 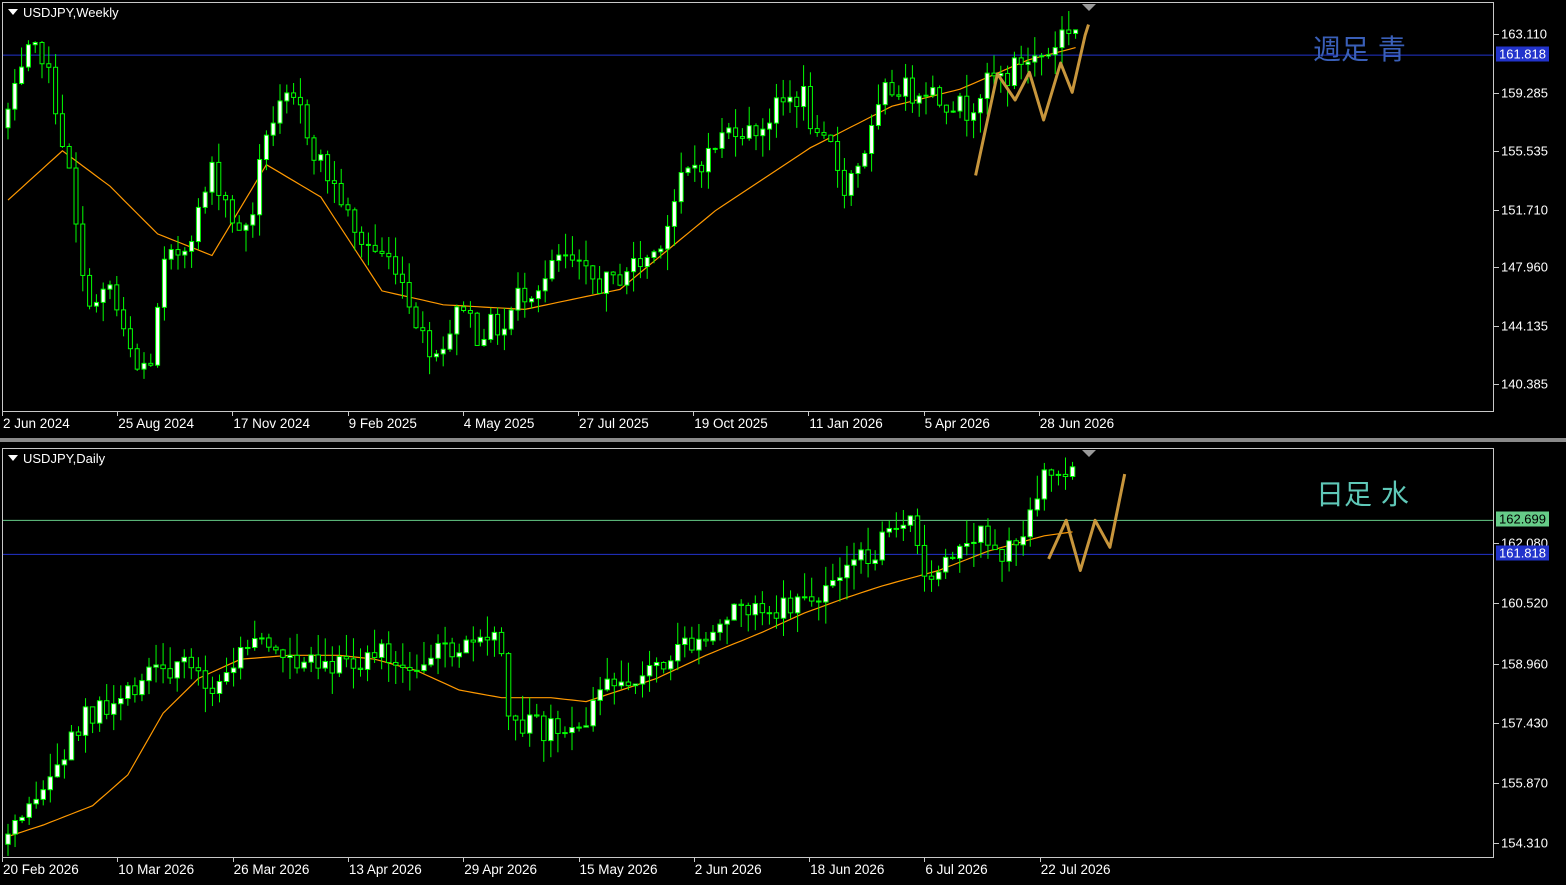 I want to click on x-tick-label: 2 Jun 2026, so click(x=728, y=869).